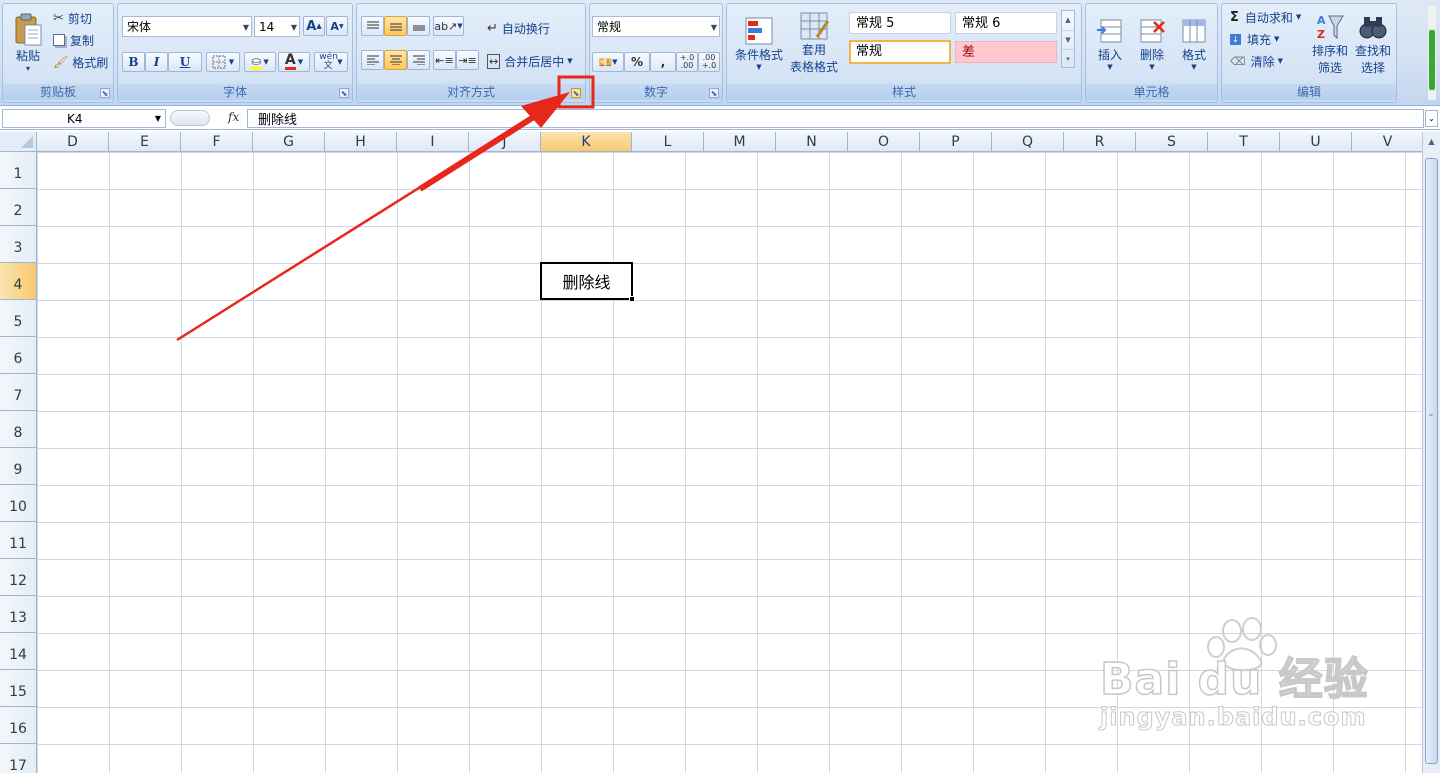 The image size is (1440, 773). What do you see at coordinates (668, 142) in the screenshot?
I see `column-header-l: L` at bounding box center [668, 142].